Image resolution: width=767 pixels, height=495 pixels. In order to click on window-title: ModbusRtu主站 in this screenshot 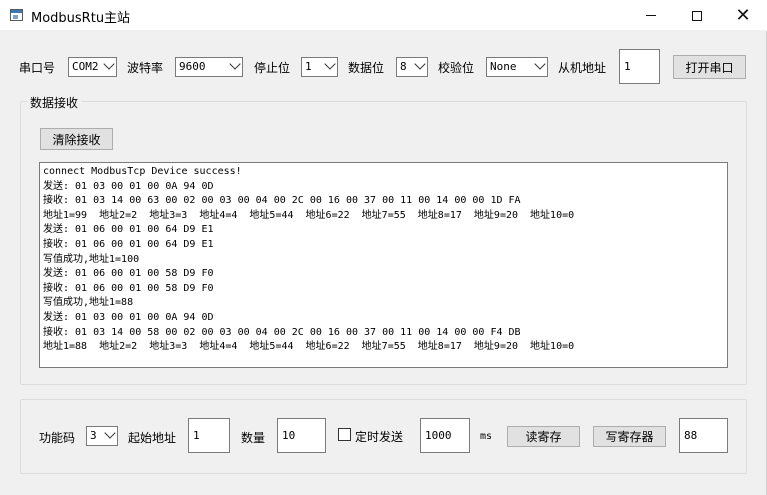, I will do `click(81, 18)`.